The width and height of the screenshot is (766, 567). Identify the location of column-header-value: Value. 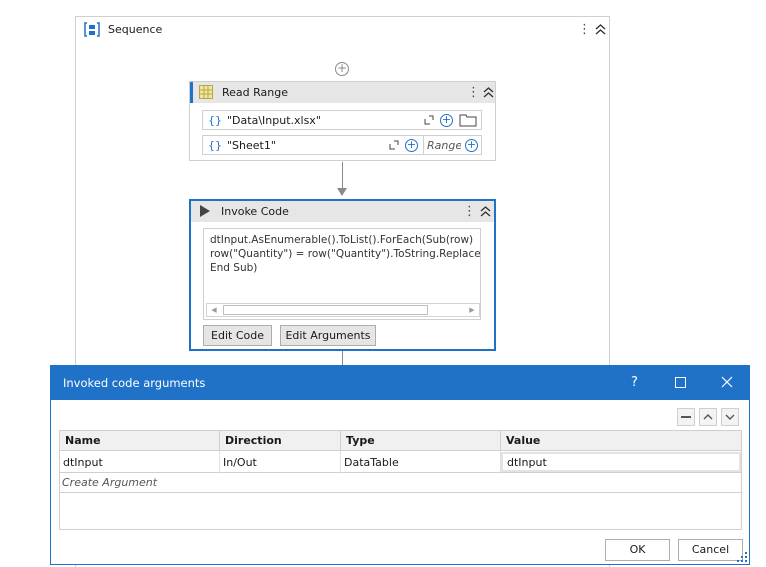
(622, 441).